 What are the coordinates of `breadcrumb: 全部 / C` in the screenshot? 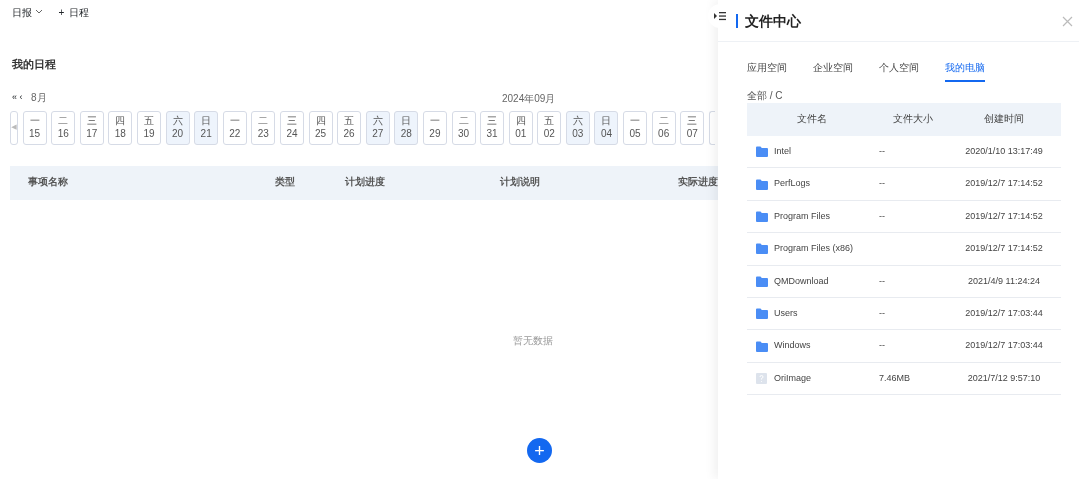 It's located at (765, 96).